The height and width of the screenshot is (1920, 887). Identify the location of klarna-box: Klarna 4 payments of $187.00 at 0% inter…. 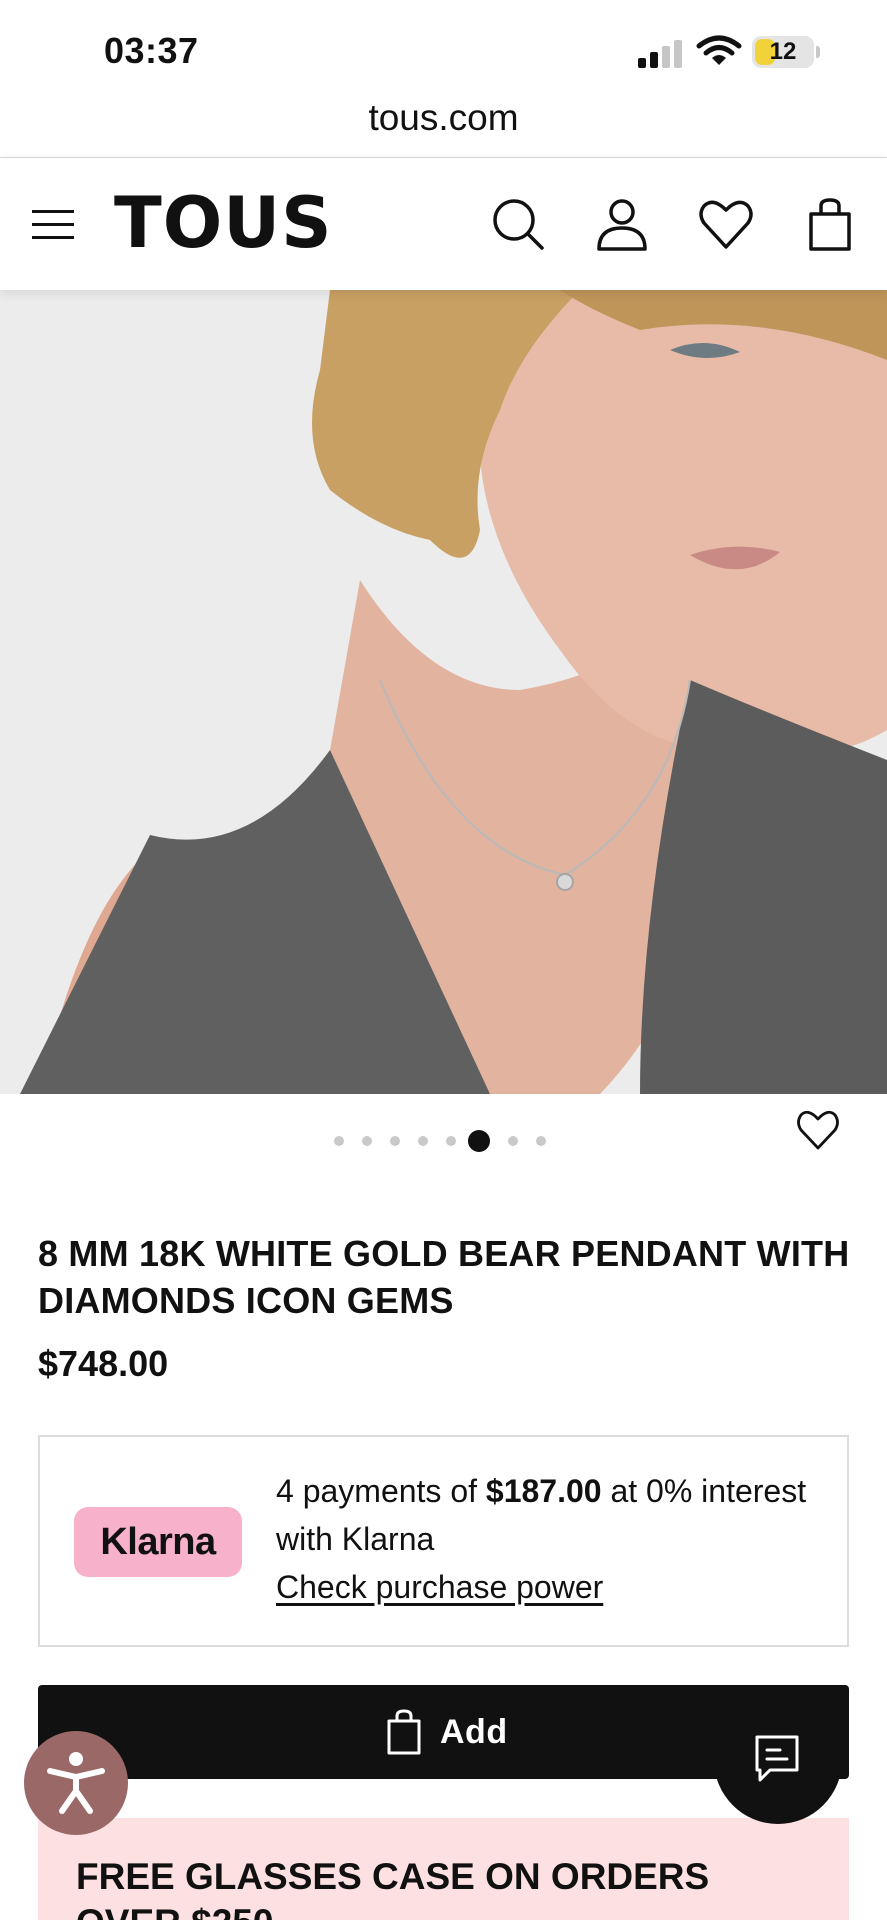
(443, 1541).